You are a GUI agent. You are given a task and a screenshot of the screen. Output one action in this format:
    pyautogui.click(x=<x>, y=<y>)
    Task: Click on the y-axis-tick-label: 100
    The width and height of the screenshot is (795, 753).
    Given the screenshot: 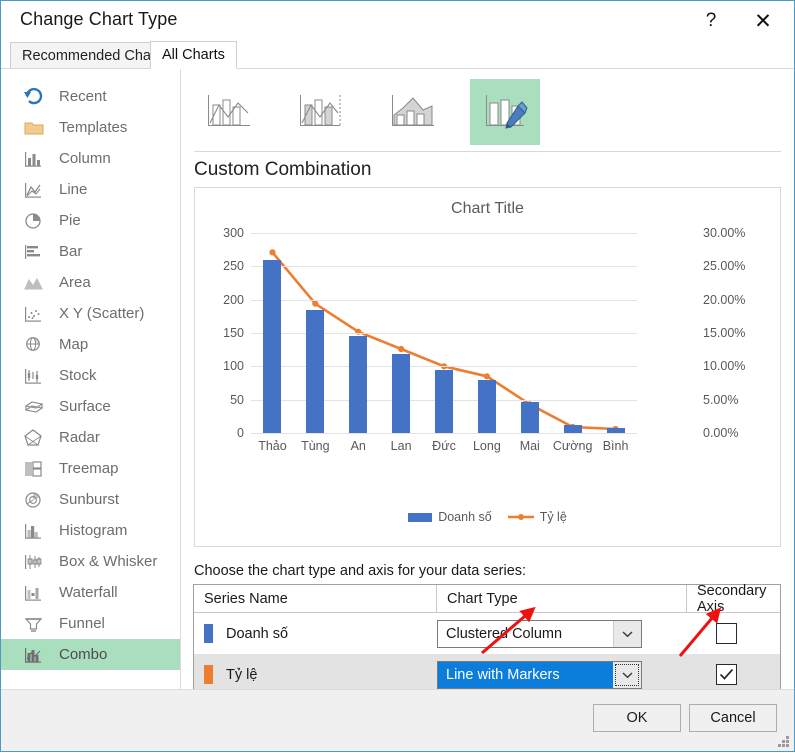 What is the action you would take?
    pyautogui.click(x=233, y=366)
    